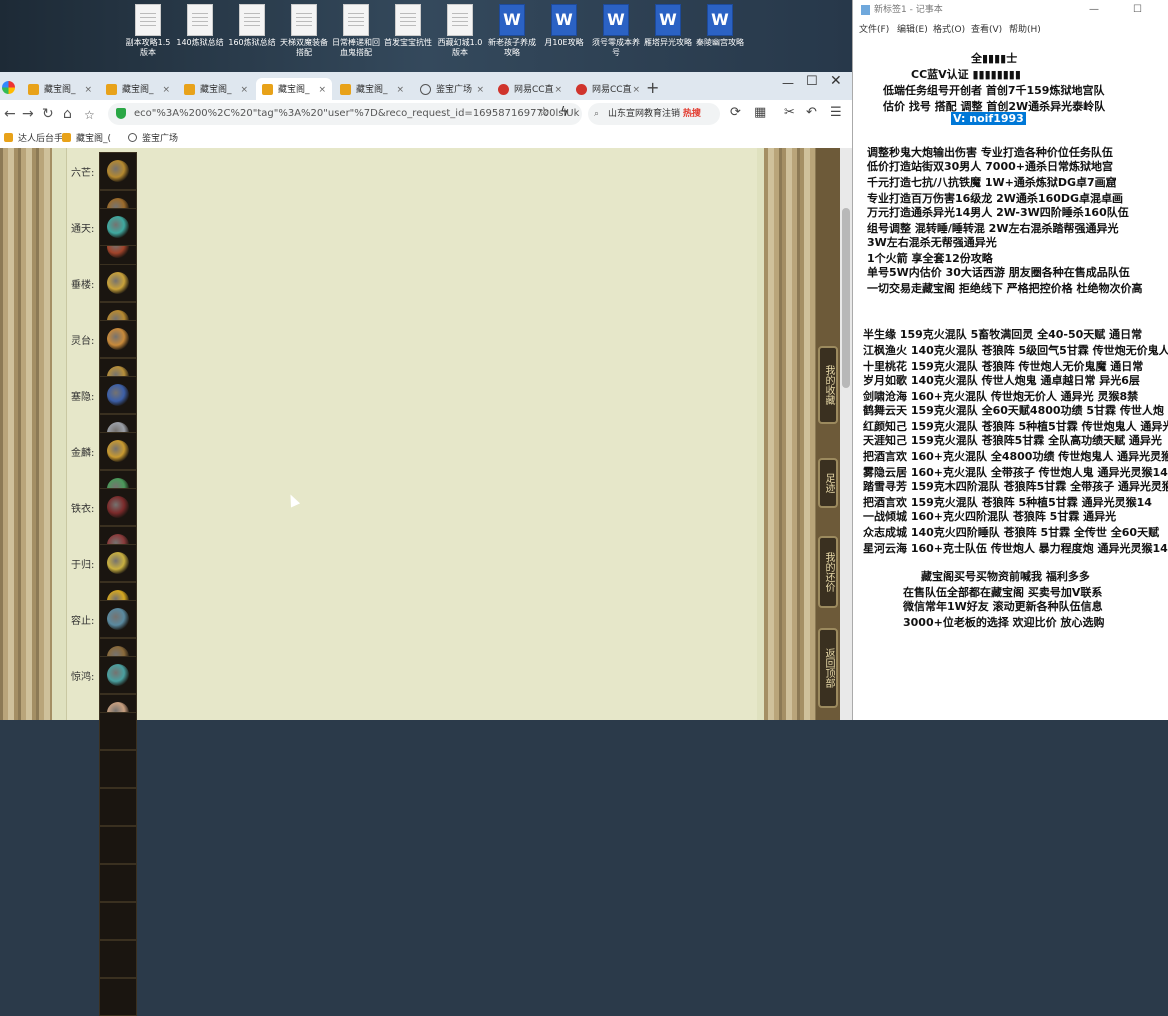 The image size is (1168, 1016). I want to click on desktop-icon: 西藏幻城1.0版本, so click(460, 31).